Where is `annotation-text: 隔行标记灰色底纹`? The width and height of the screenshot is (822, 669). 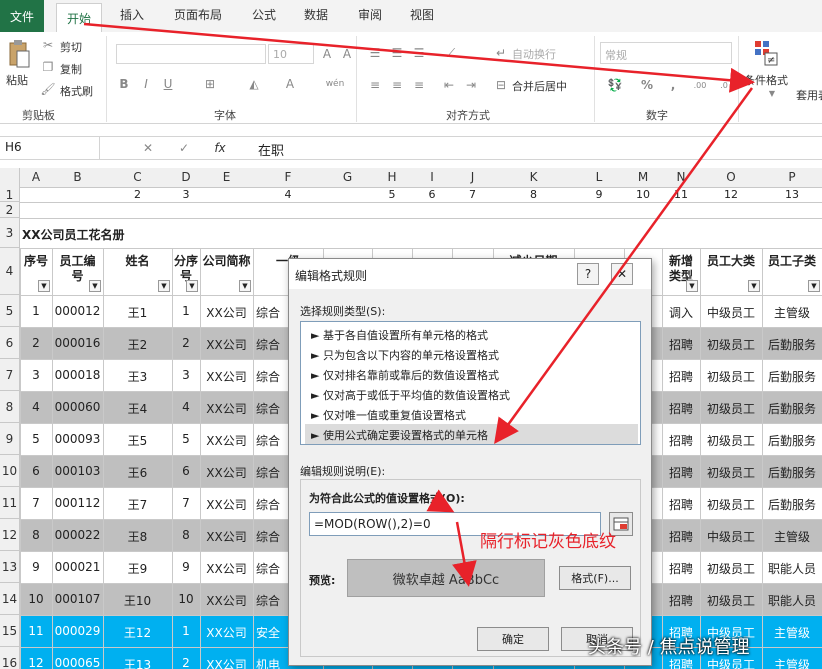
annotation-text: 隔行标记灰色底纹 is located at coordinates (548, 542).